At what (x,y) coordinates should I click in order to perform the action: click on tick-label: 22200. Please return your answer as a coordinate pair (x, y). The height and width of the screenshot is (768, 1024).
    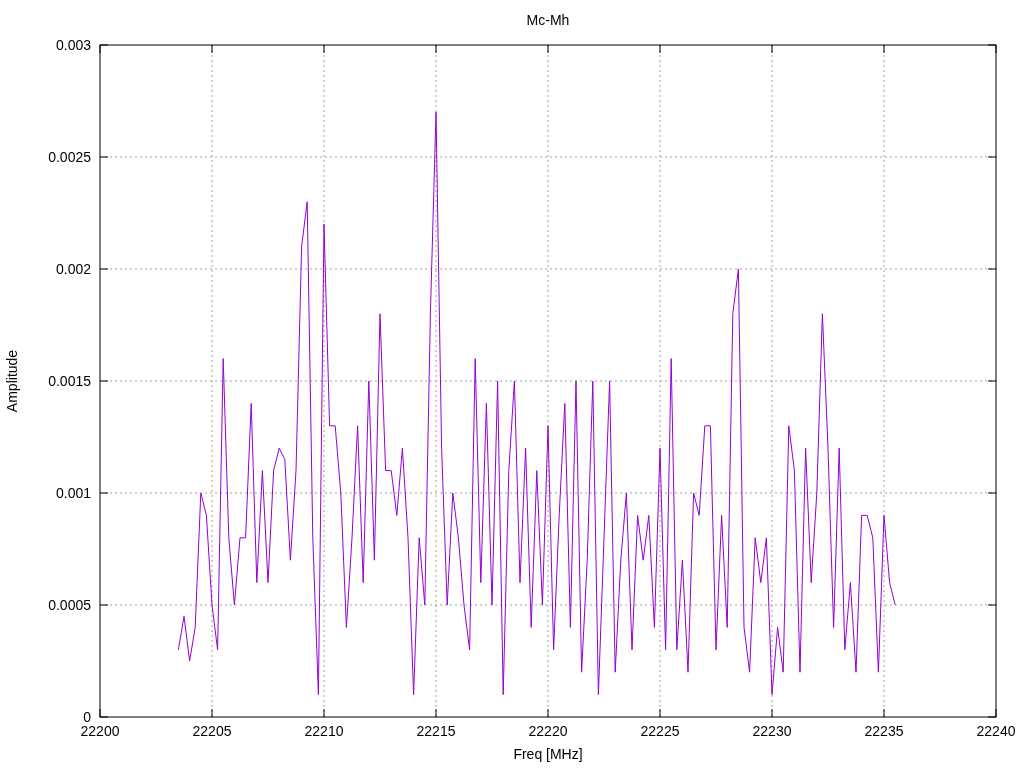
    Looking at the image, I should click on (100, 731).